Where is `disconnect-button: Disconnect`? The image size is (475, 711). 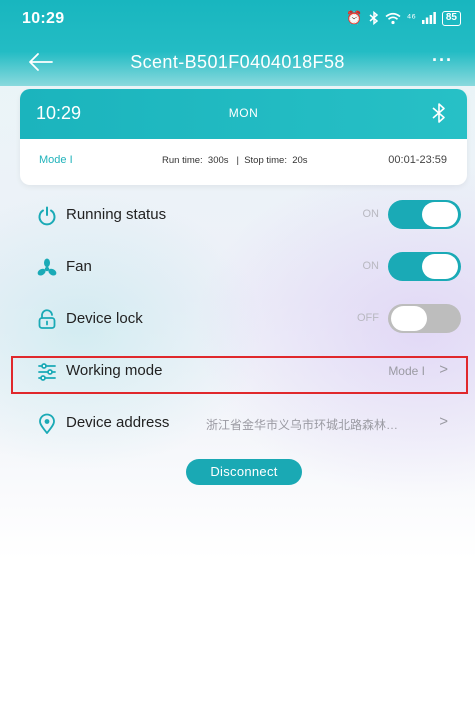
disconnect-button: Disconnect is located at coordinates (244, 472).